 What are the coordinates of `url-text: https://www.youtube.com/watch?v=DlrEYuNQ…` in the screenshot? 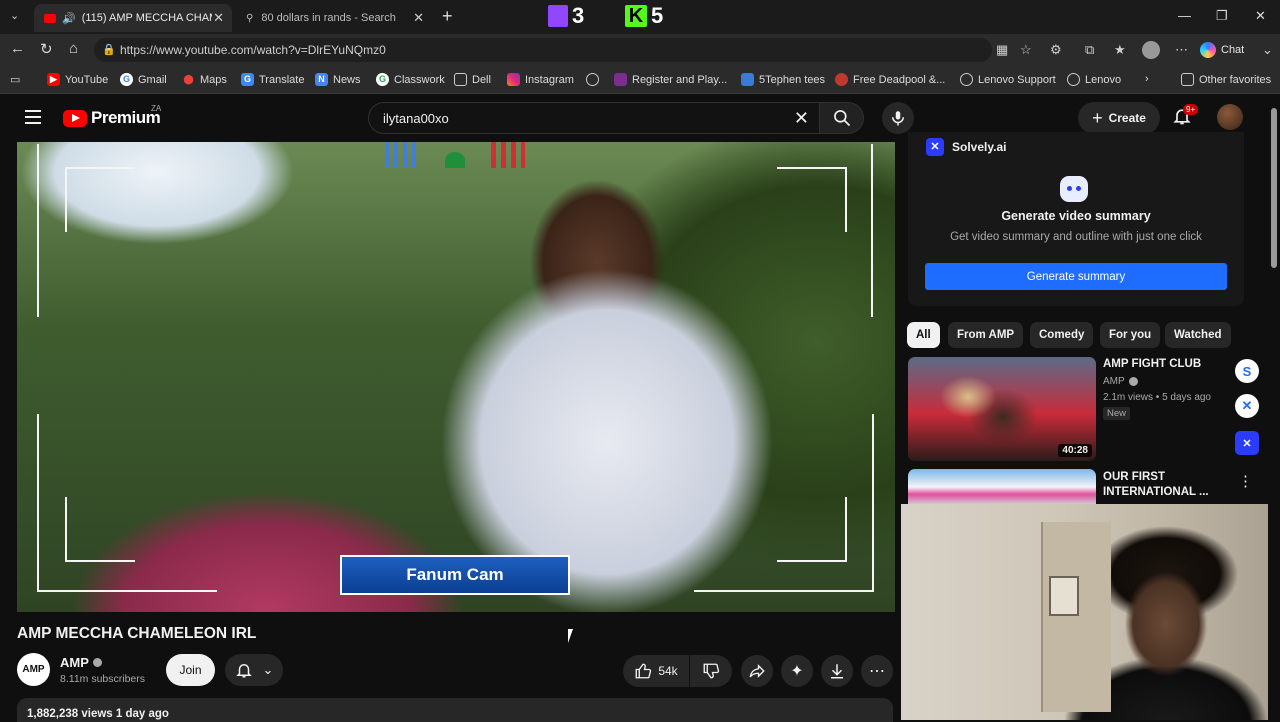 It's located at (253, 50).